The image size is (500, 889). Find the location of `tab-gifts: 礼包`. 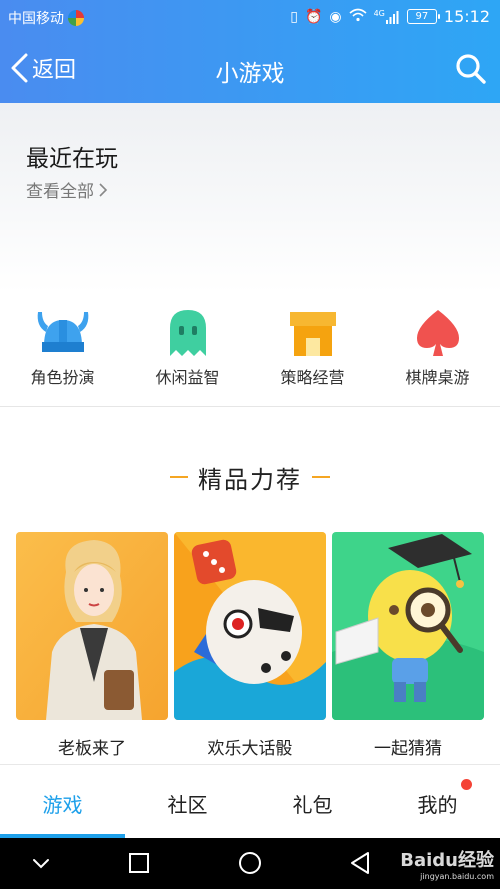

tab-gifts: 礼包 is located at coordinates (312, 802).